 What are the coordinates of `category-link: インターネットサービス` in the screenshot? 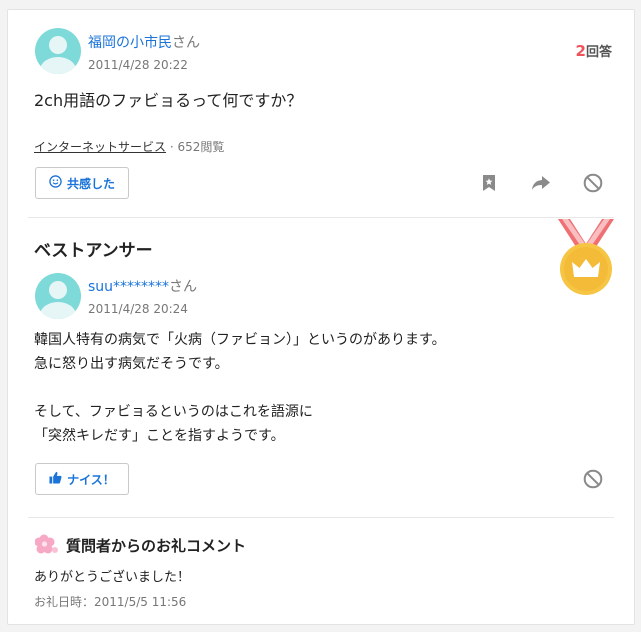 It's located at (100, 147).